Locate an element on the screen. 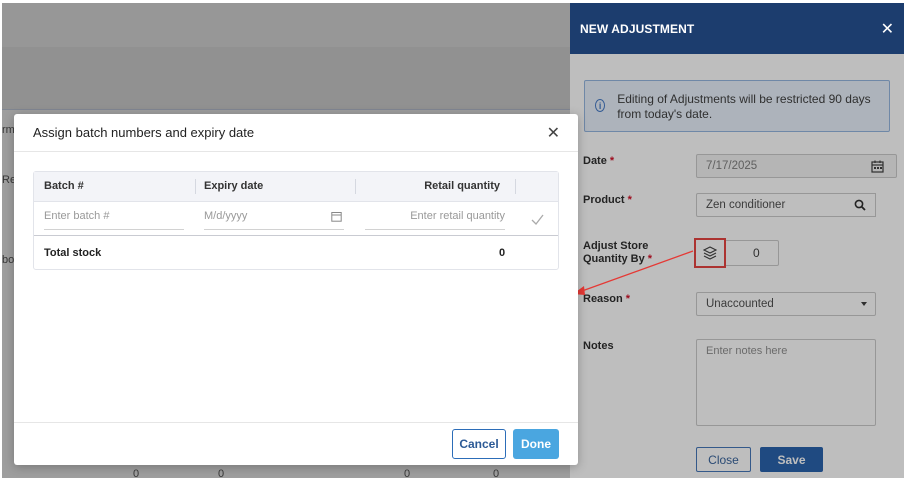 This screenshot has width=905, height=479. column-batch: Batch # is located at coordinates (64, 186).